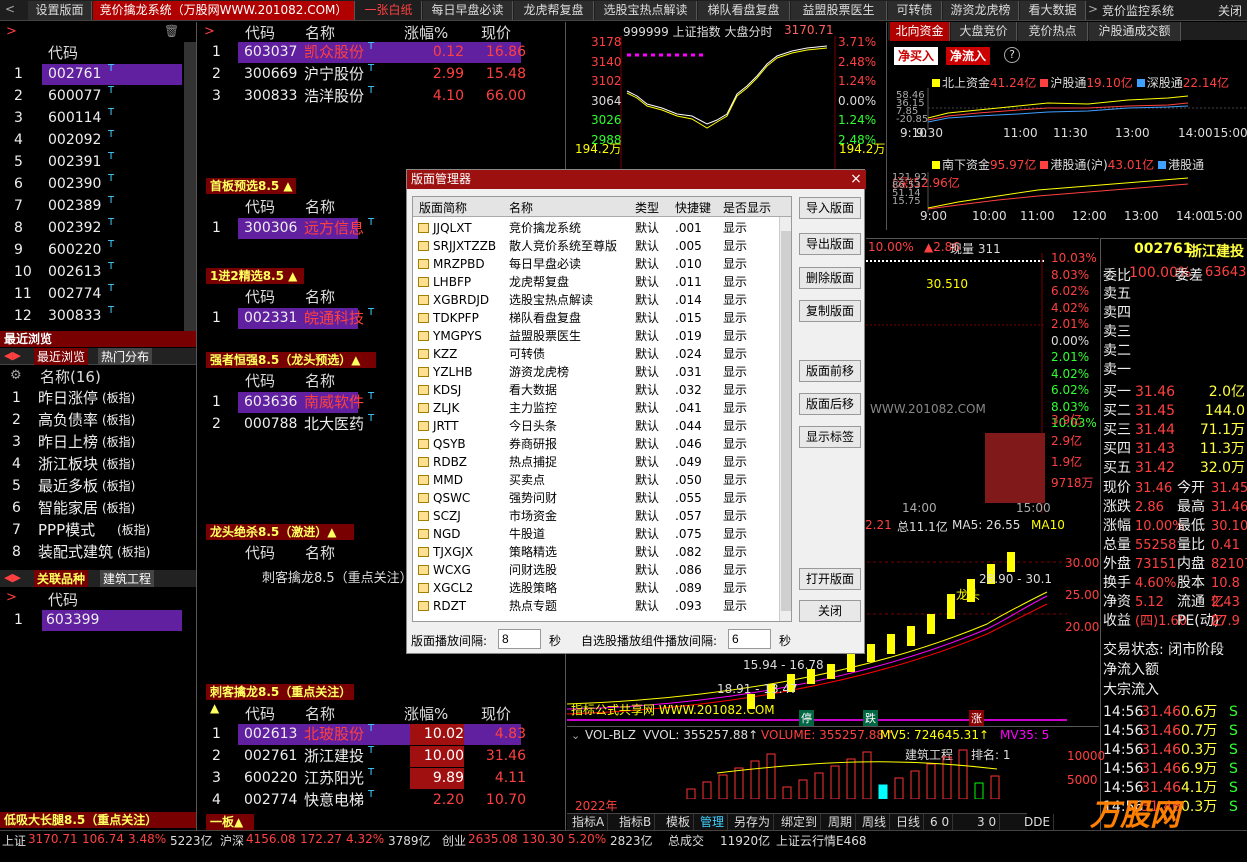 The height and width of the screenshot is (862, 1247). I want to click on table-row: QSYB 券商研报 默认 .046 显示, so click(595, 444).